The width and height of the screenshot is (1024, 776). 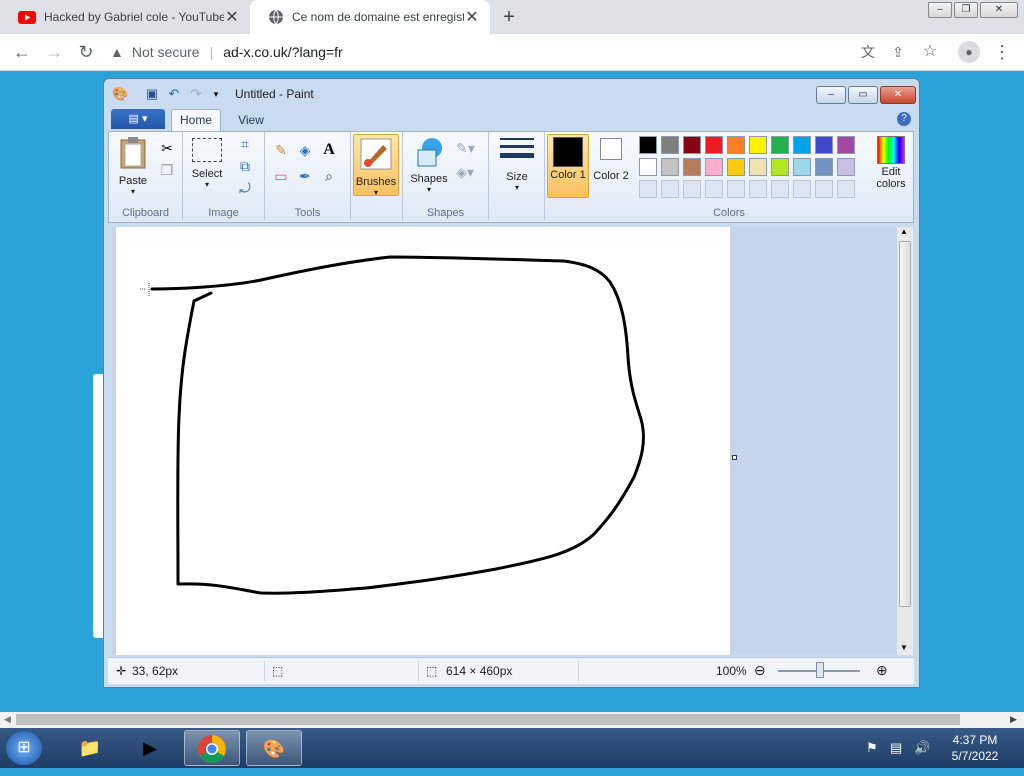 What do you see at coordinates (305, 150) in the screenshot?
I see `fill-bucket-icon: ◈` at bounding box center [305, 150].